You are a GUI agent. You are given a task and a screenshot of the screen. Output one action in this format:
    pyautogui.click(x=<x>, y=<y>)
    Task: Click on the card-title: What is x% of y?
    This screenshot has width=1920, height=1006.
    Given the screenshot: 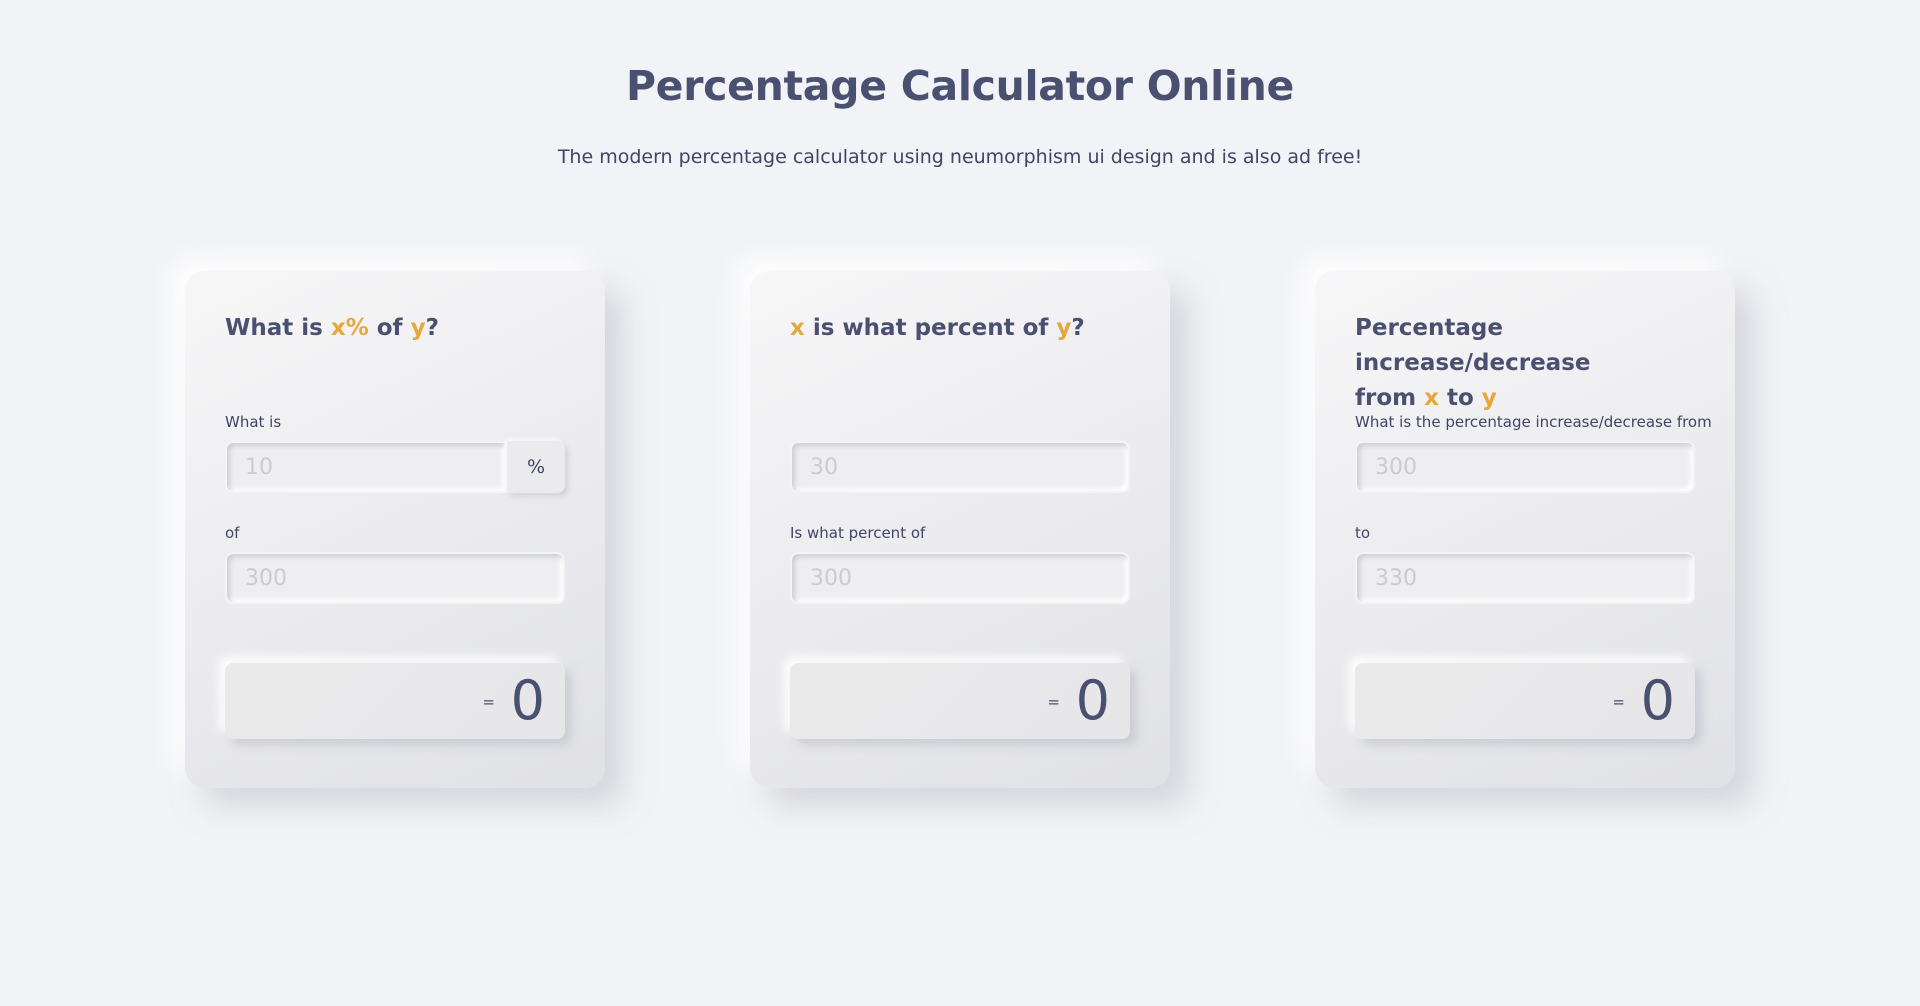 What is the action you would take?
    pyautogui.click(x=332, y=328)
    